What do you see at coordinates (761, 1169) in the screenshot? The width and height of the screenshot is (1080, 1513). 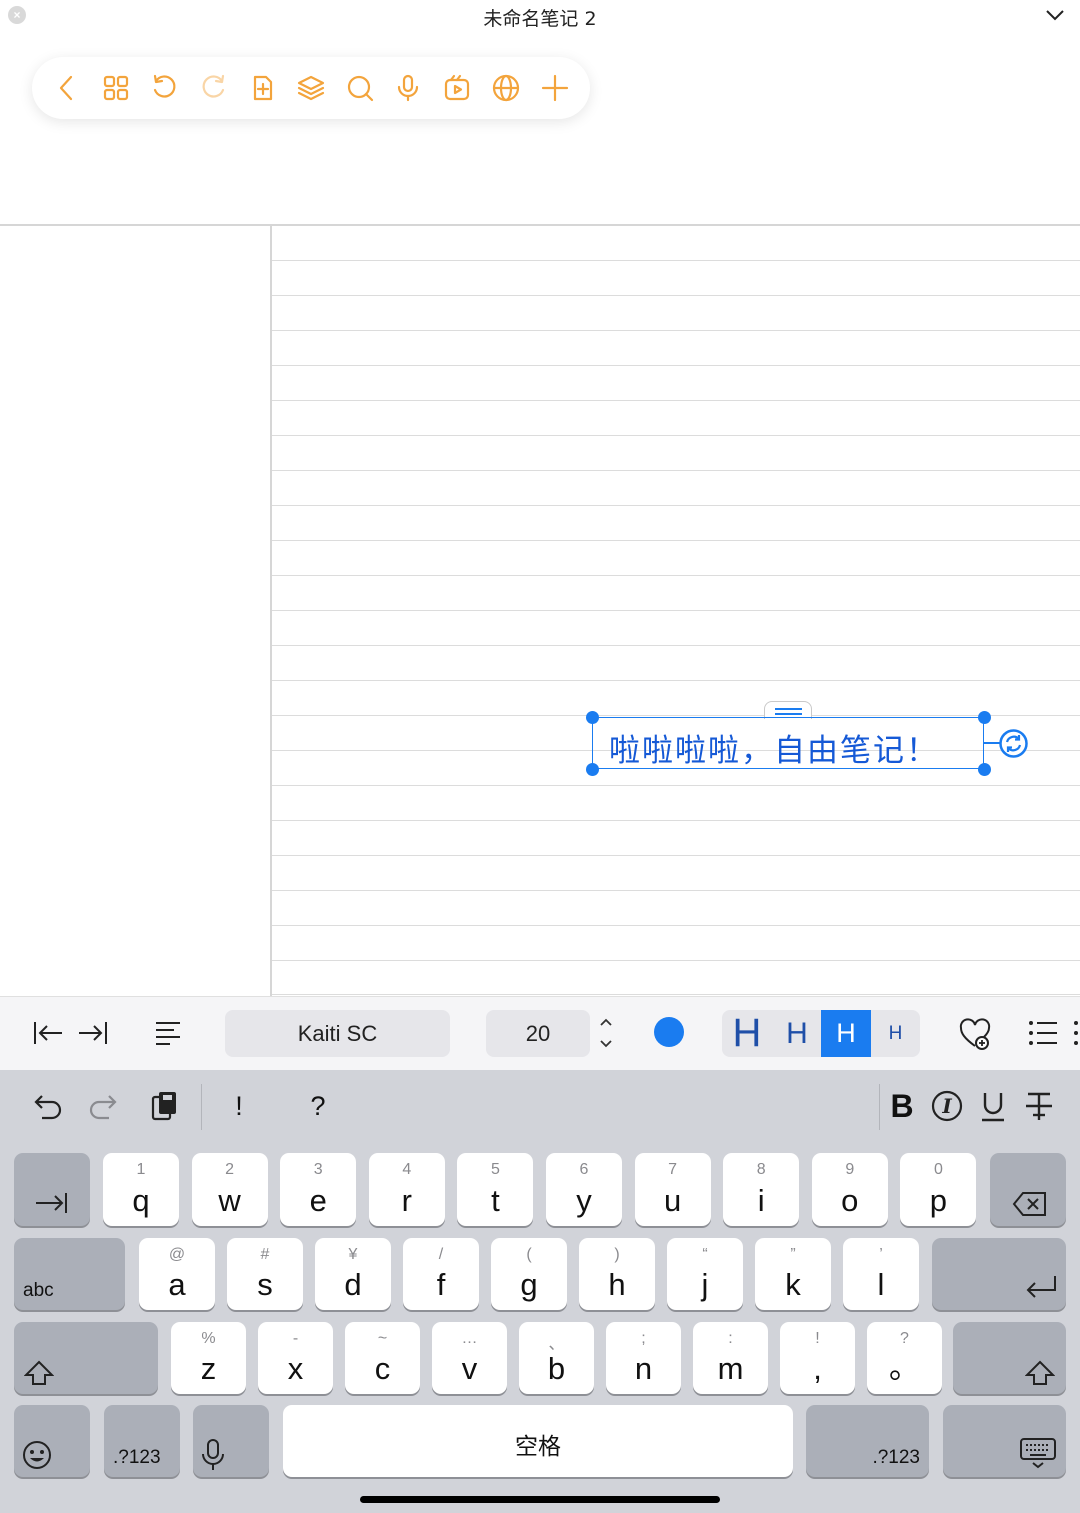 I see `key-secondary-label: 8` at bounding box center [761, 1169].